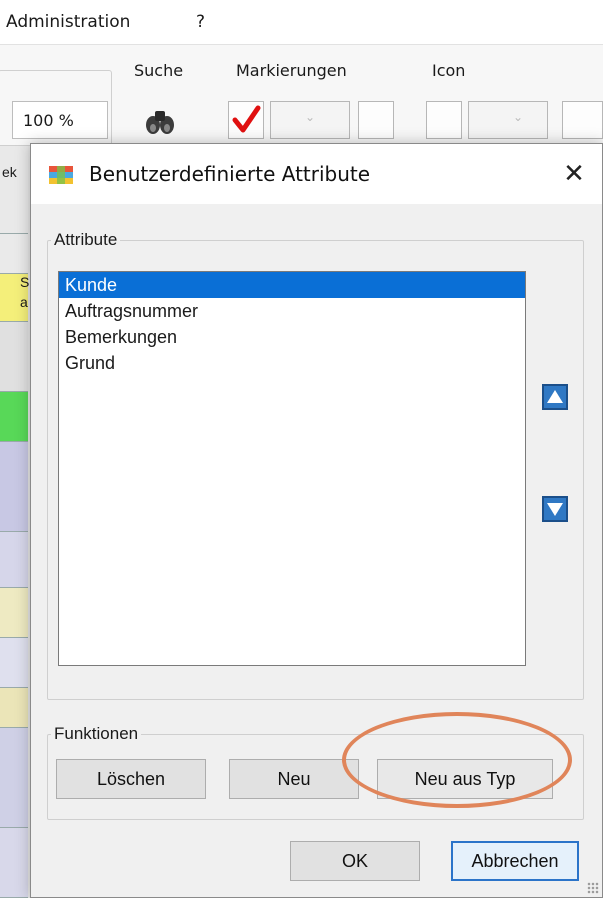 The height and width of the screenshot is (898, 603). I want to click on dialog-titlebar: Benutzerdefinierte Attribute ✕, so click(316, 174).